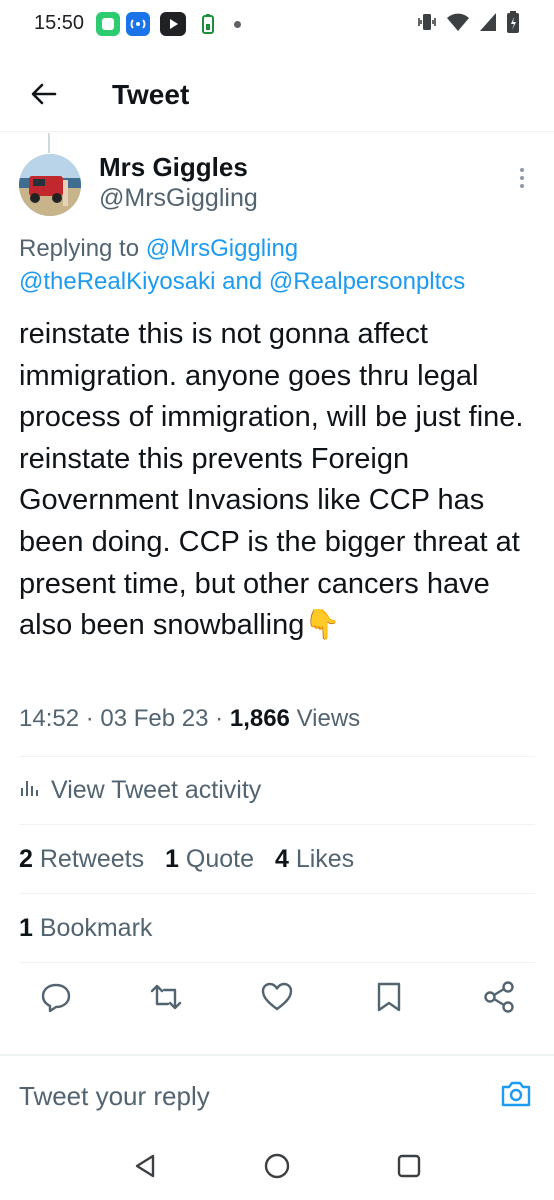  I want to click on view-activity-label: View Tweet activity, so click(156, 790).